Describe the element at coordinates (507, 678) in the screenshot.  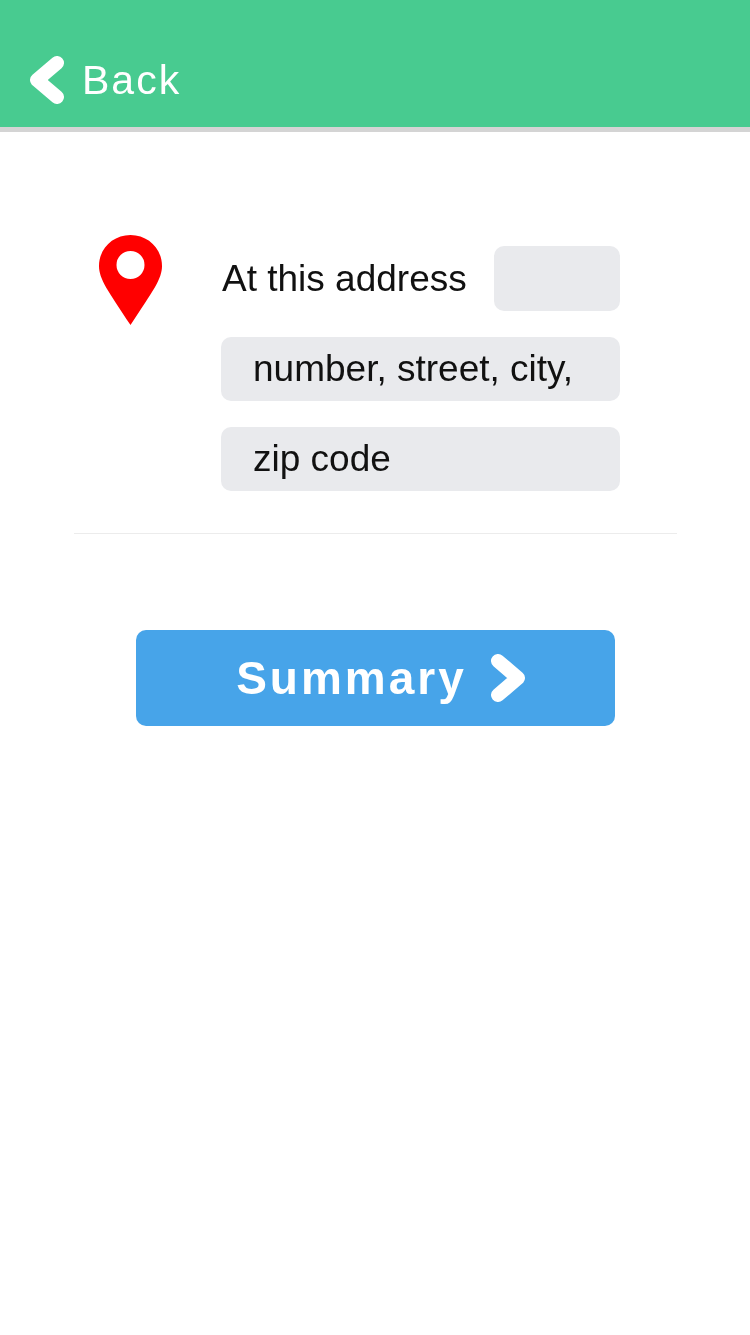
I see `chevron-right-icon` at that location.